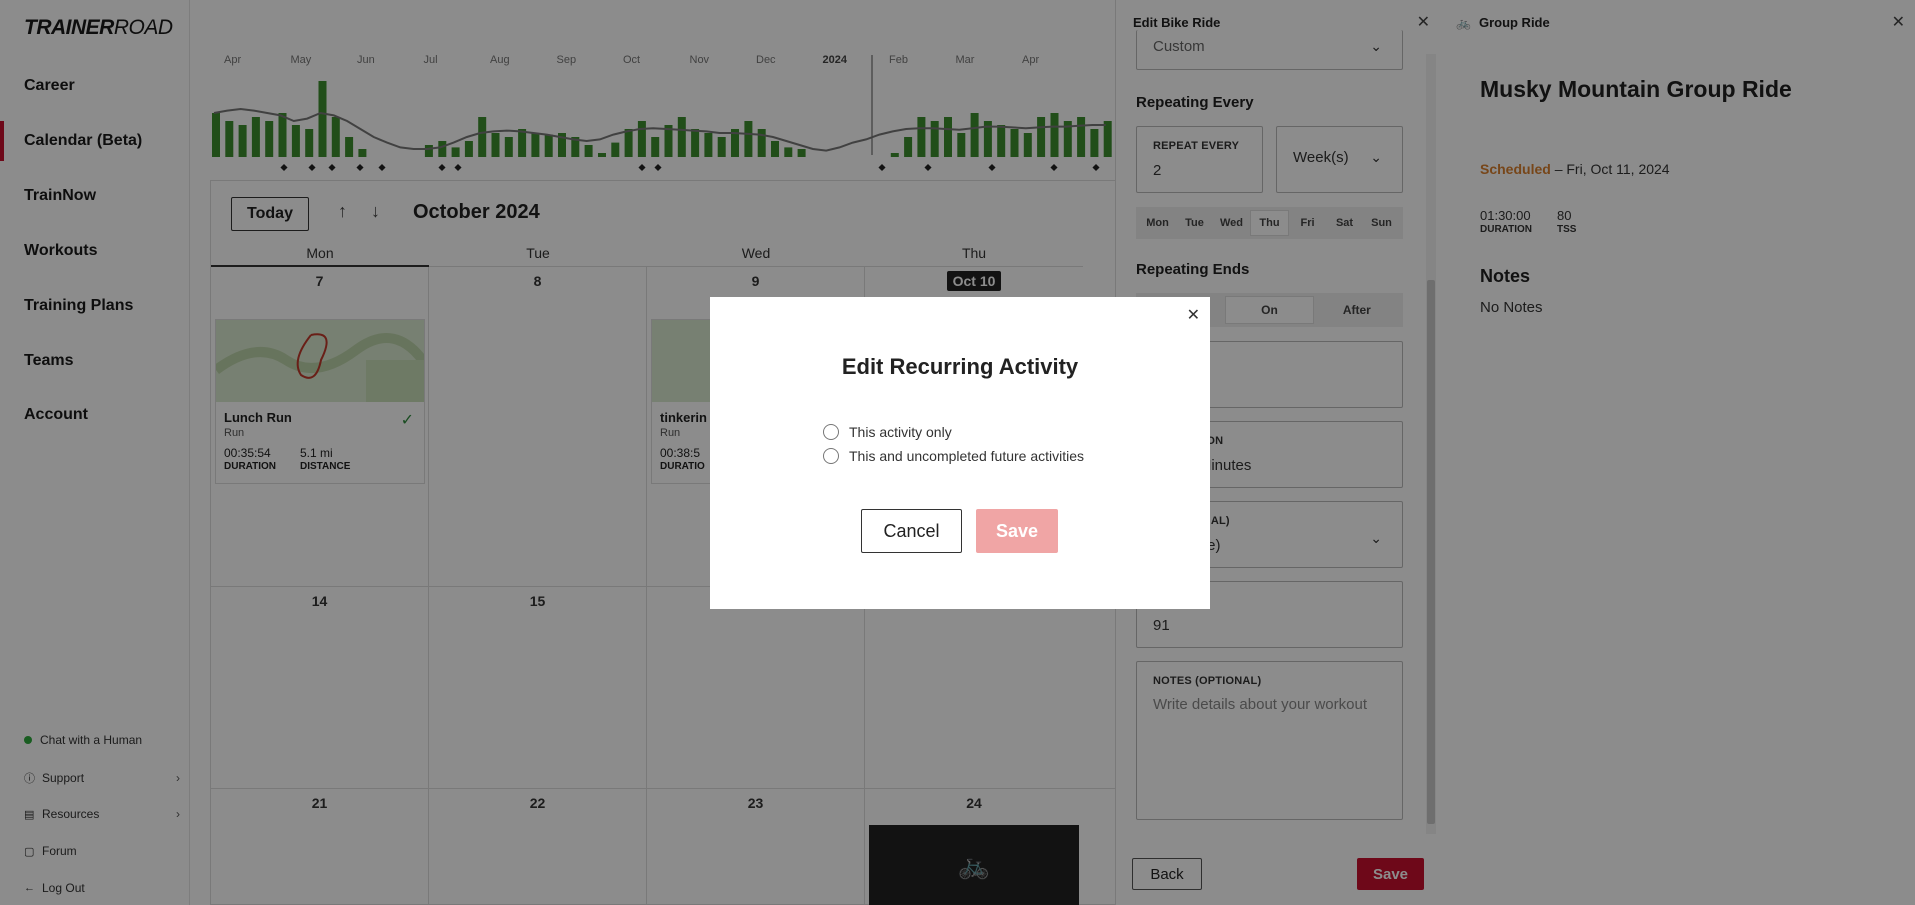  Describe the element at coordinates (911, 531) in the screenshot. I see `cancel-button: Cancel` at that location.